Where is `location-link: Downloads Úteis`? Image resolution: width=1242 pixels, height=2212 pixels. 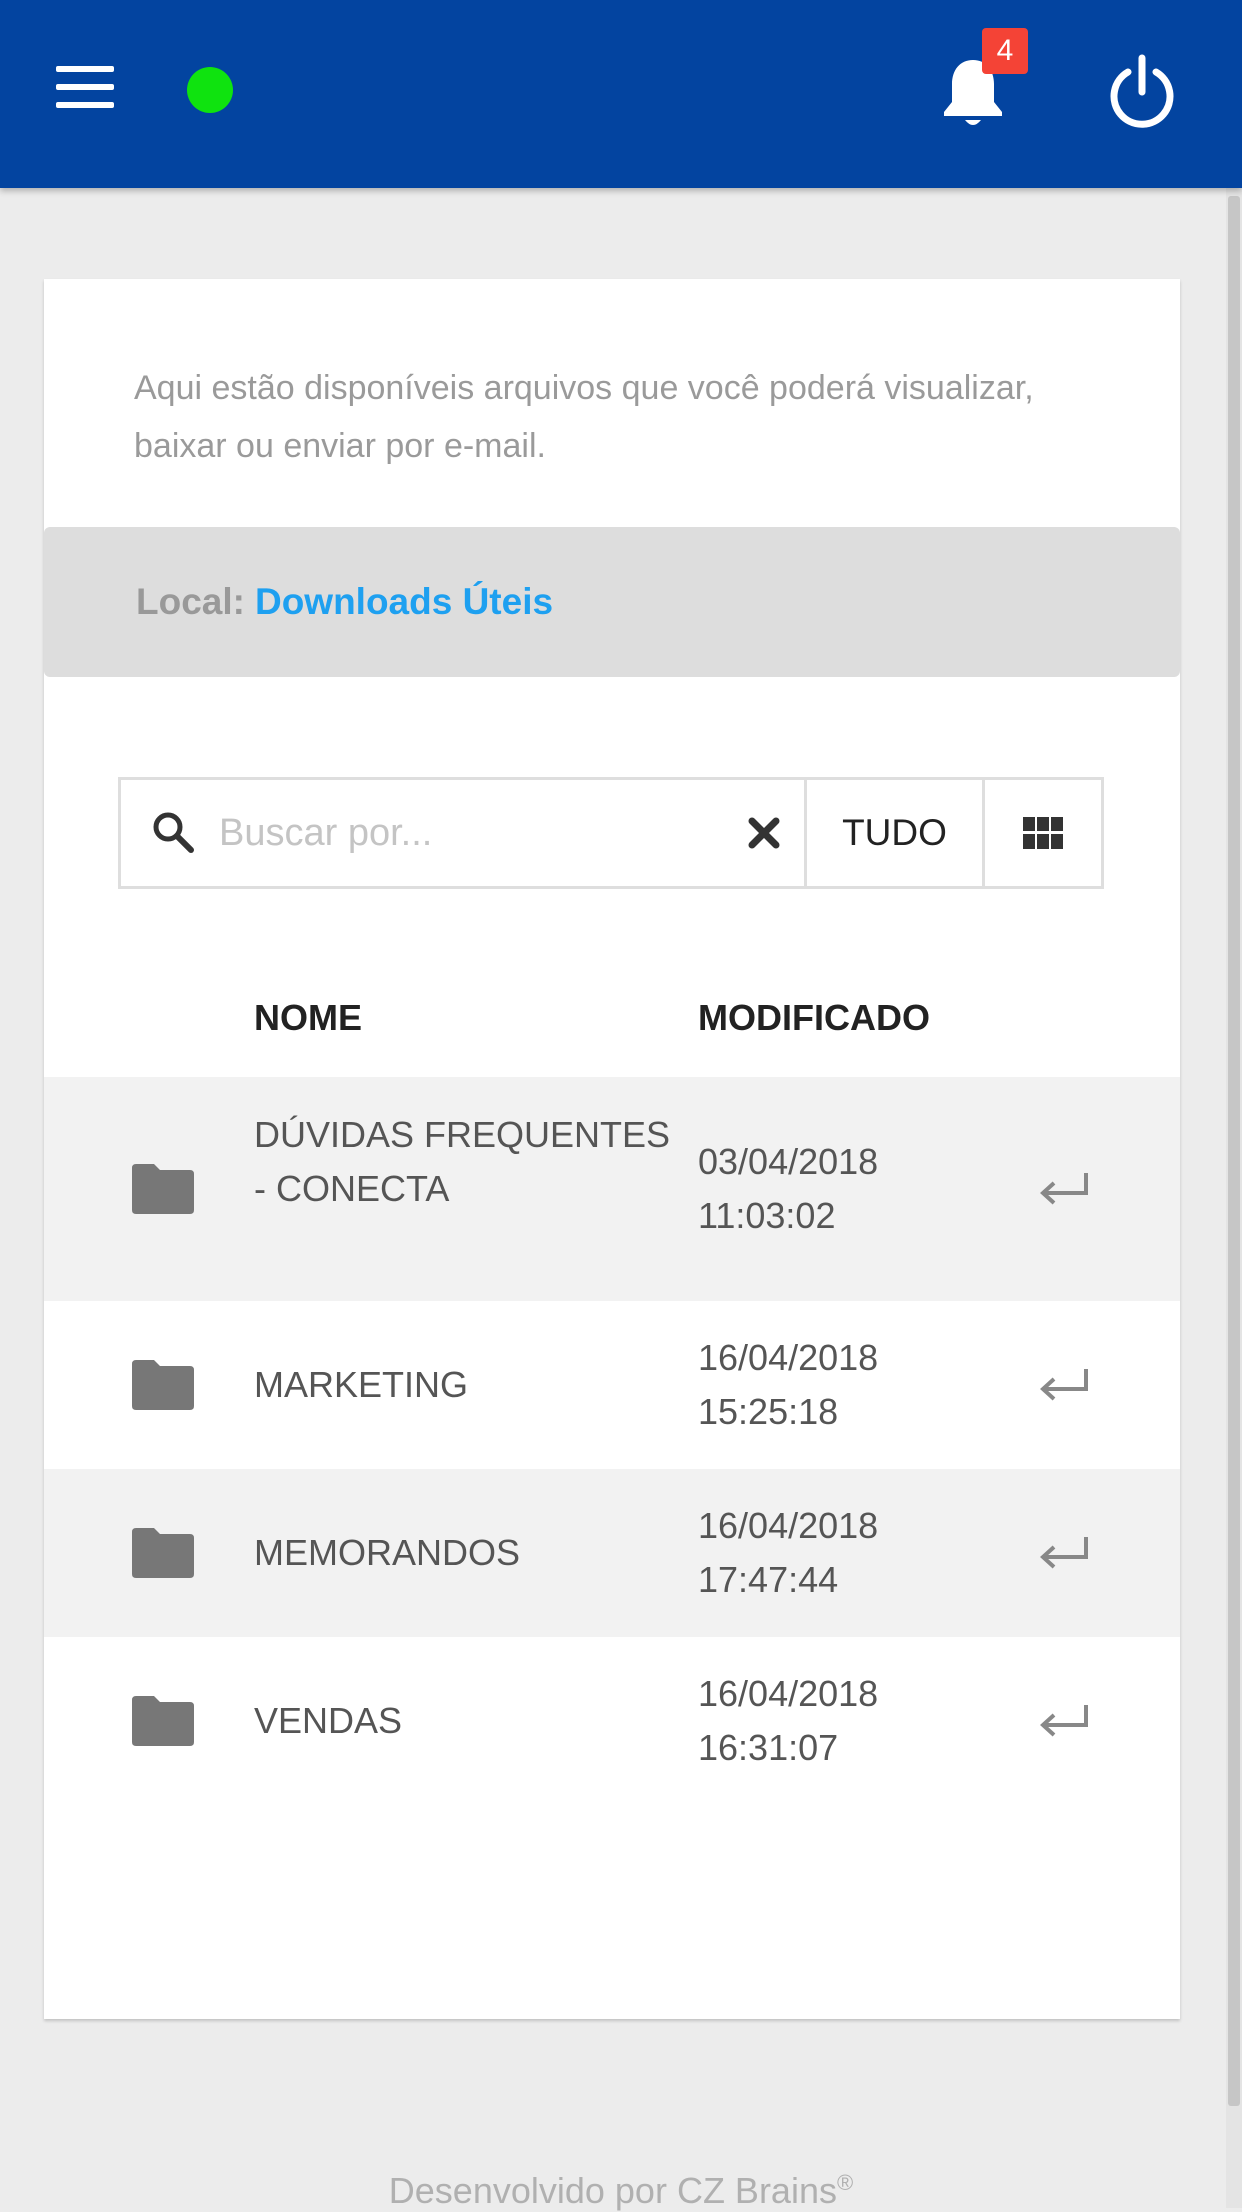 location-link: Downloads Úteis is located at coordinates (404, 602).